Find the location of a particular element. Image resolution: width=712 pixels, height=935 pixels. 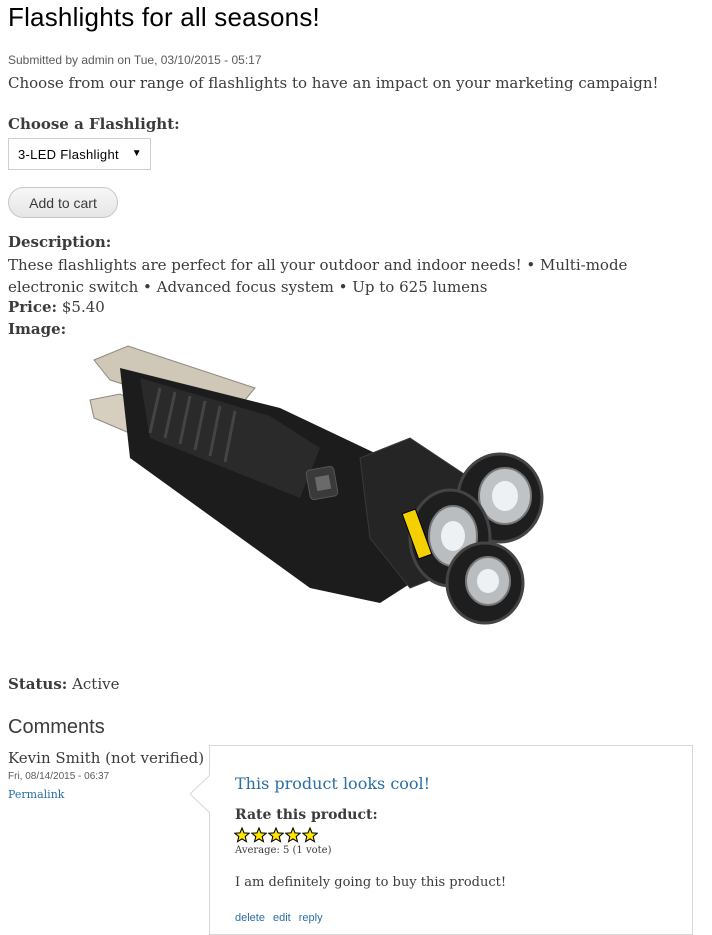

page-title: Flashlights for all seasons! is located at coordinates (164, 17).